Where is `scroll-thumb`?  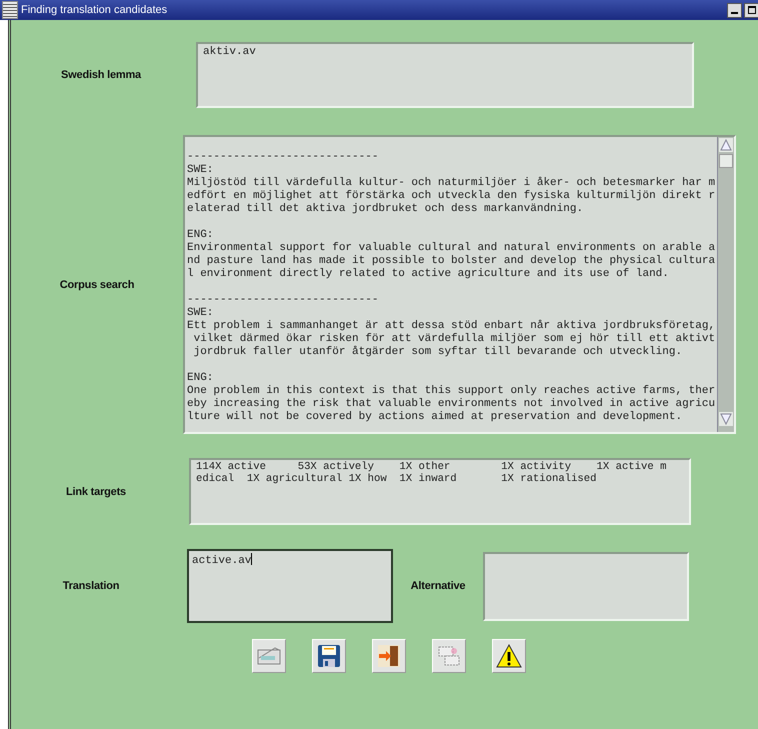
scroll-thumb is located at coordinates (726, 161).